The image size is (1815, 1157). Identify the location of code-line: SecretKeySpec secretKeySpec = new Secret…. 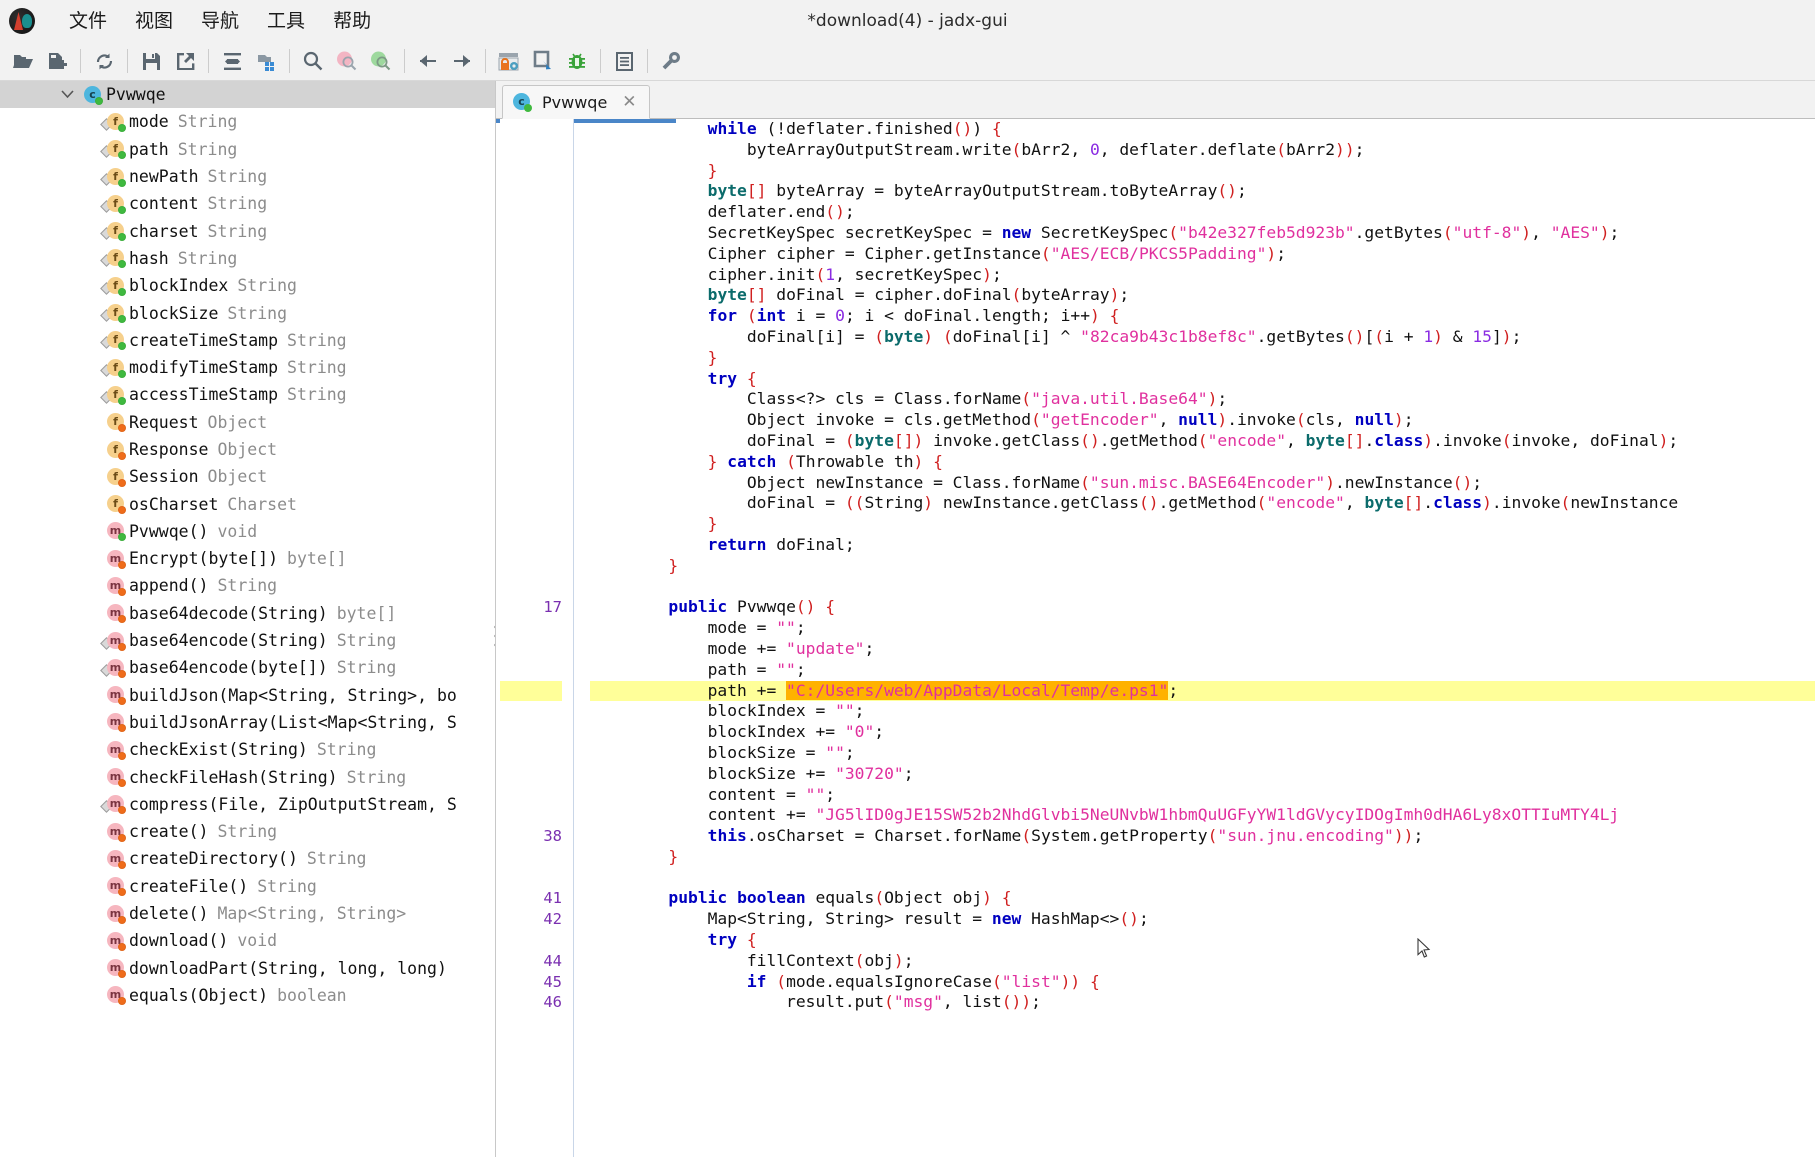
(1202, 233).